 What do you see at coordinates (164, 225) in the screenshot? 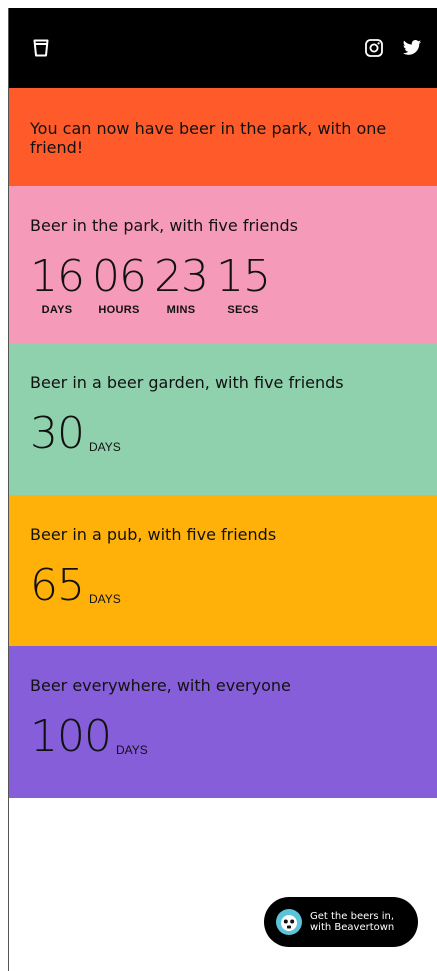
I see `park-title: Beer in the park, with five friends` at bounding box center [164, 225].